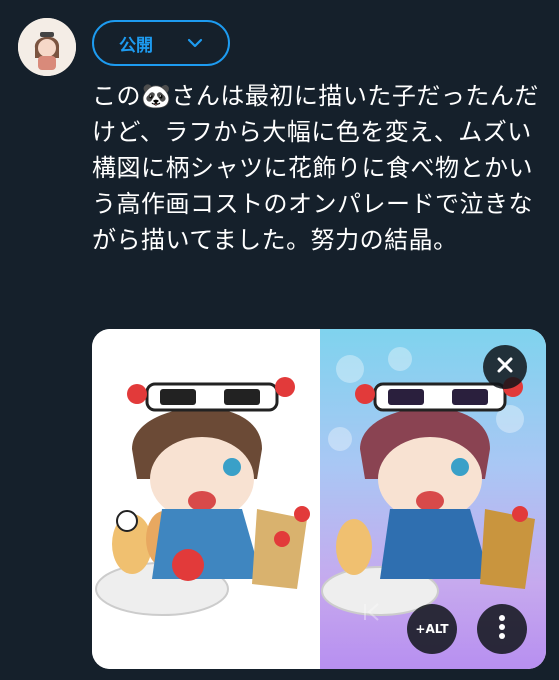 The height and width of the screenshot is (680, 559). I want to click on more-vertical-icon, so click(502, 629).